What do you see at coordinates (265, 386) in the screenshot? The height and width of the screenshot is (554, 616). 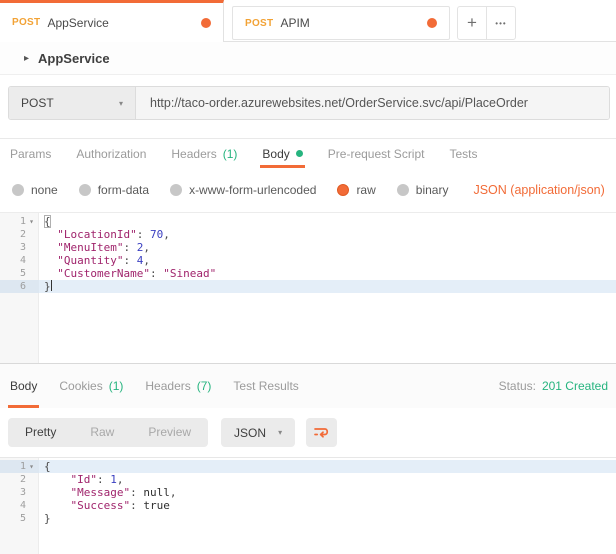 I see `response-tab-test-results: Test Results` at bounding box center [265, 386].